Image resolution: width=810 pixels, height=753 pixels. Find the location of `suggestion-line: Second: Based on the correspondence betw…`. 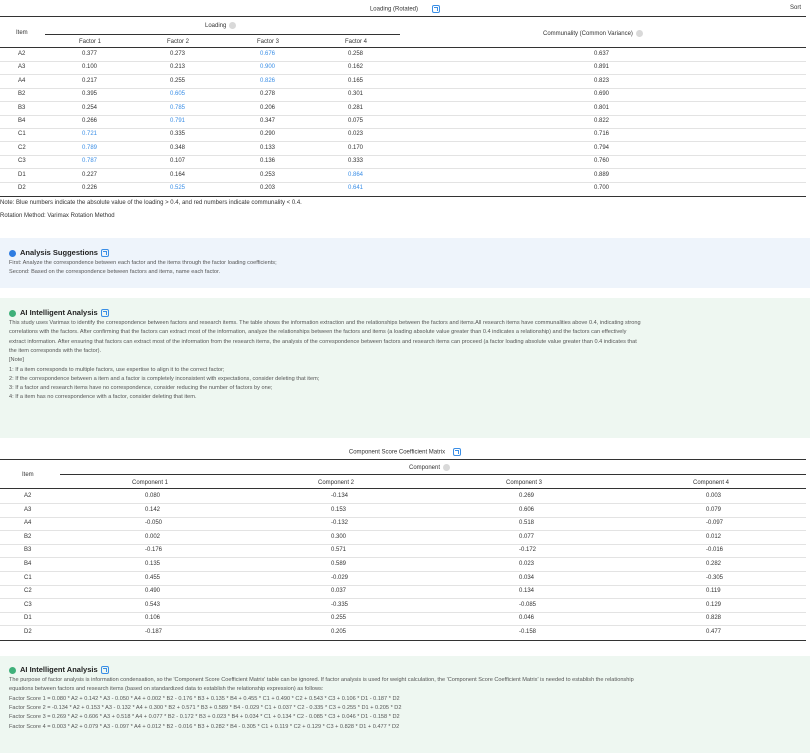

suggestion-line: Second: Based on the correspondence betw… is located at coordinates (115, 272).